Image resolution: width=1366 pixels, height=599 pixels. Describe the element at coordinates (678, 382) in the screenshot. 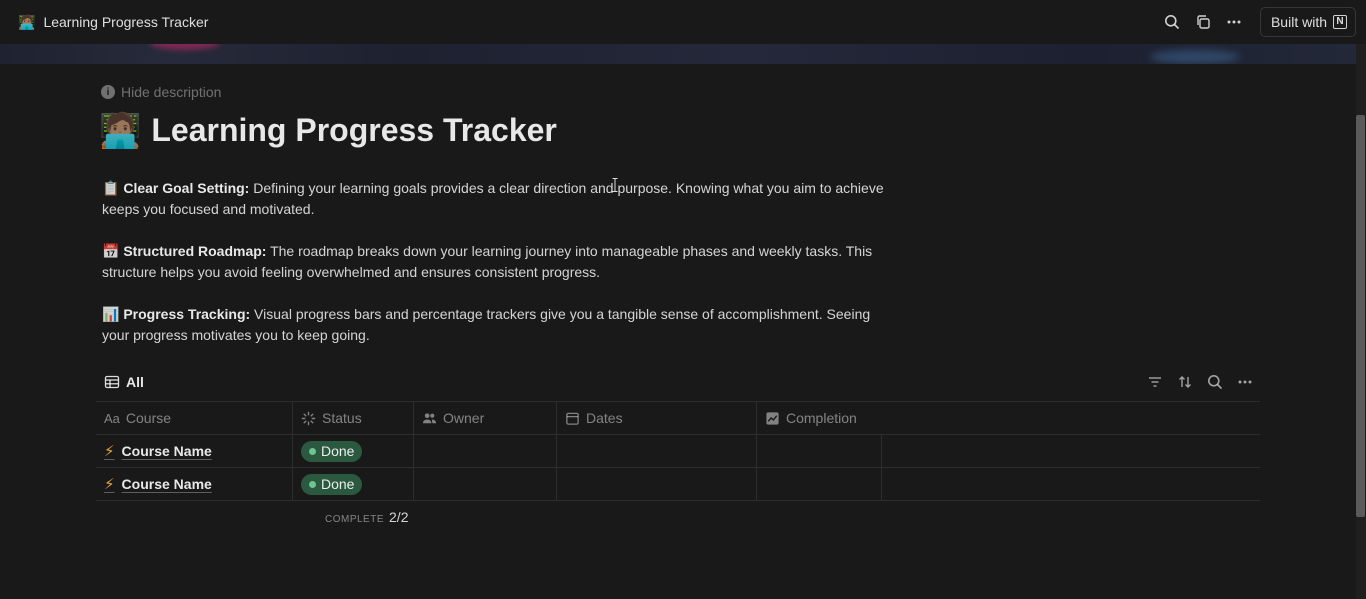

I see `database-view-bar: All` at that location.